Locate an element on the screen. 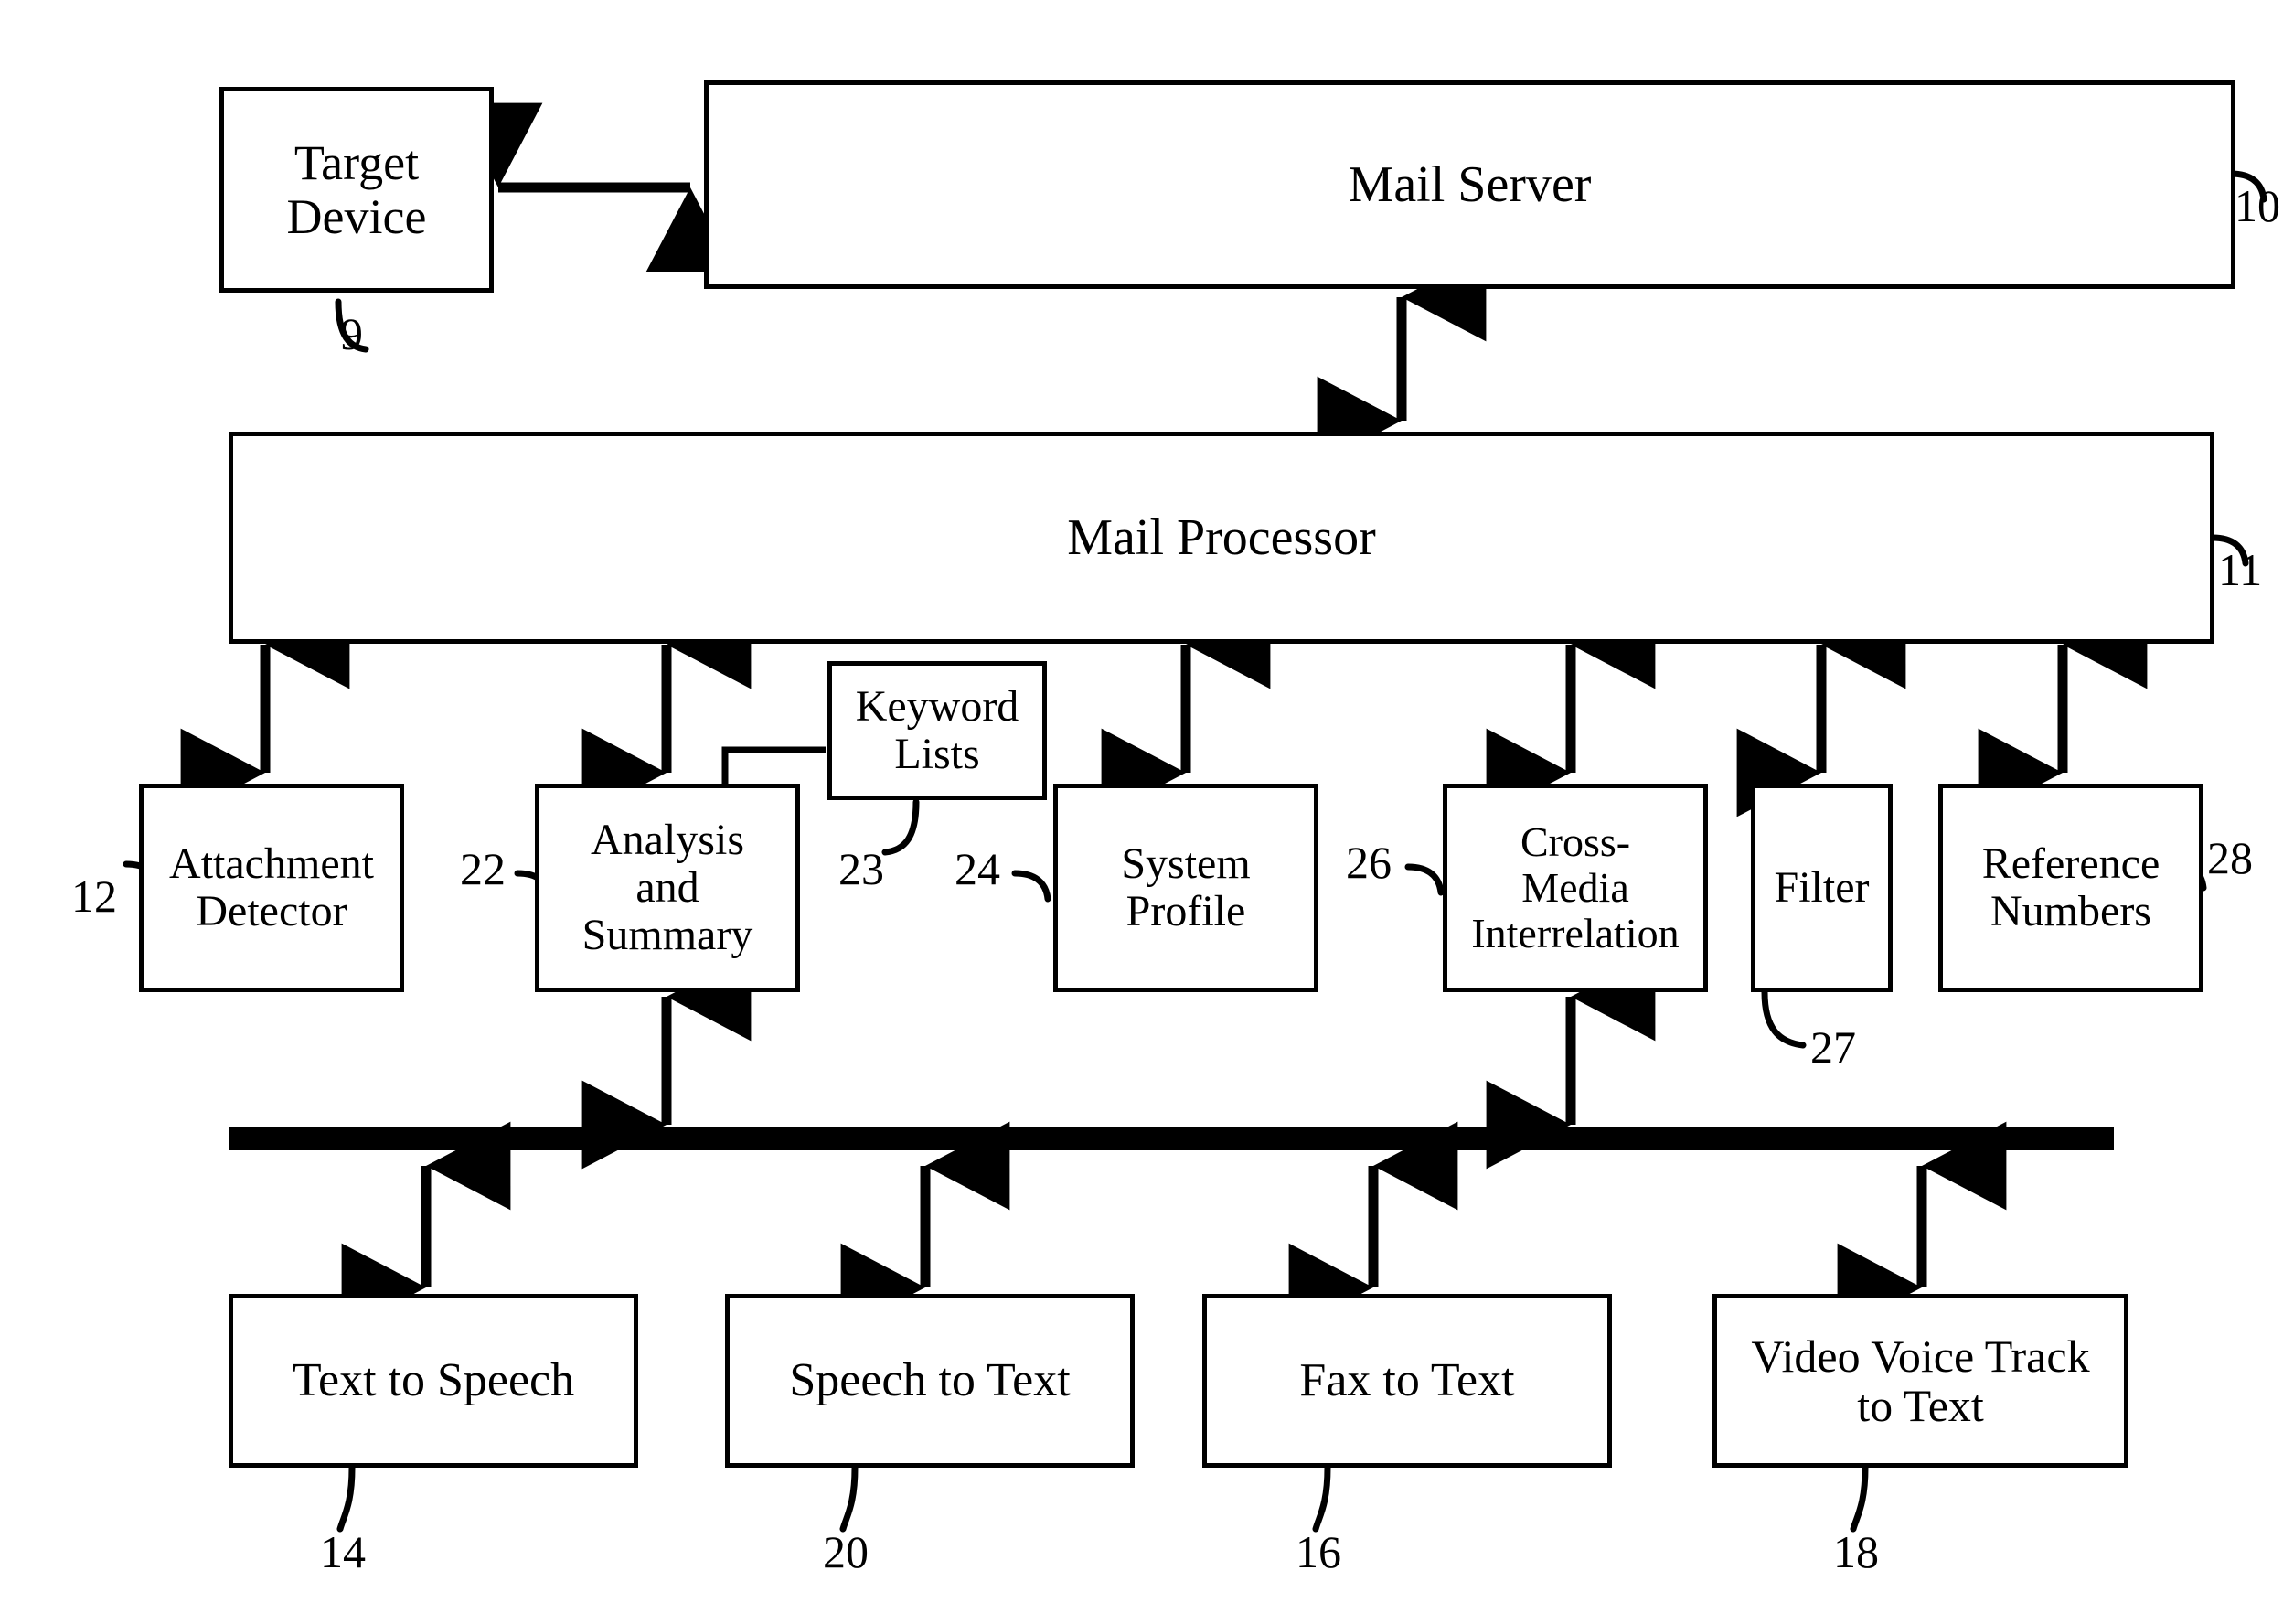 This screenshot has height=1624, width=2283. block-fax-to-text: Fax to Text is located at coordinates (1407, 1381).